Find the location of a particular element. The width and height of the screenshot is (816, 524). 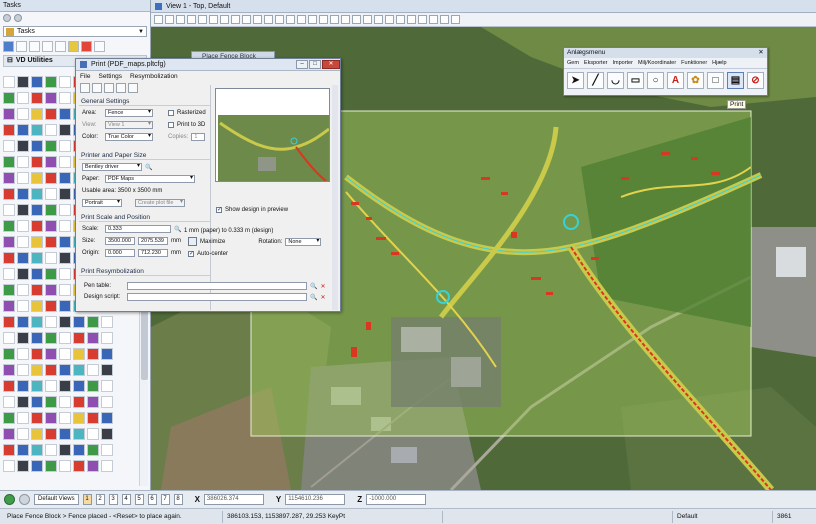

close-icon: ✕ is located at coordinates (331, 64).